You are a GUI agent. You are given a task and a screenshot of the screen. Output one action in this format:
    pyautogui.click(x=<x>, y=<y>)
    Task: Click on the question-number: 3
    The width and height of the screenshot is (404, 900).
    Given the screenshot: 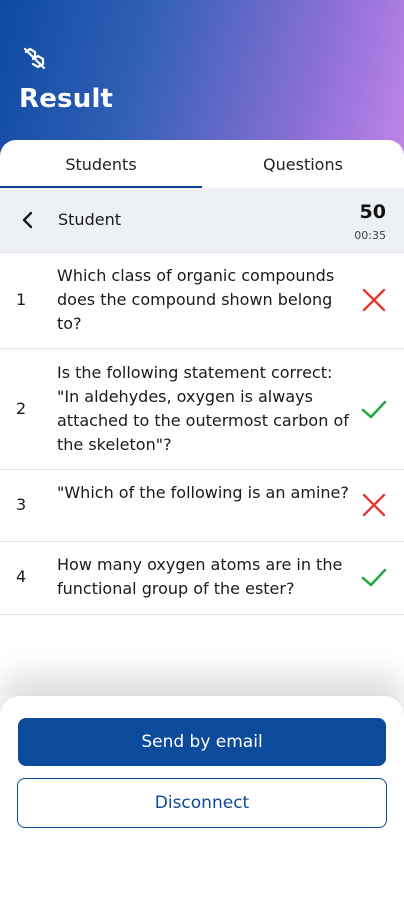 What is the action you would take?
    pyautogui.click(x=21, y=504)
    